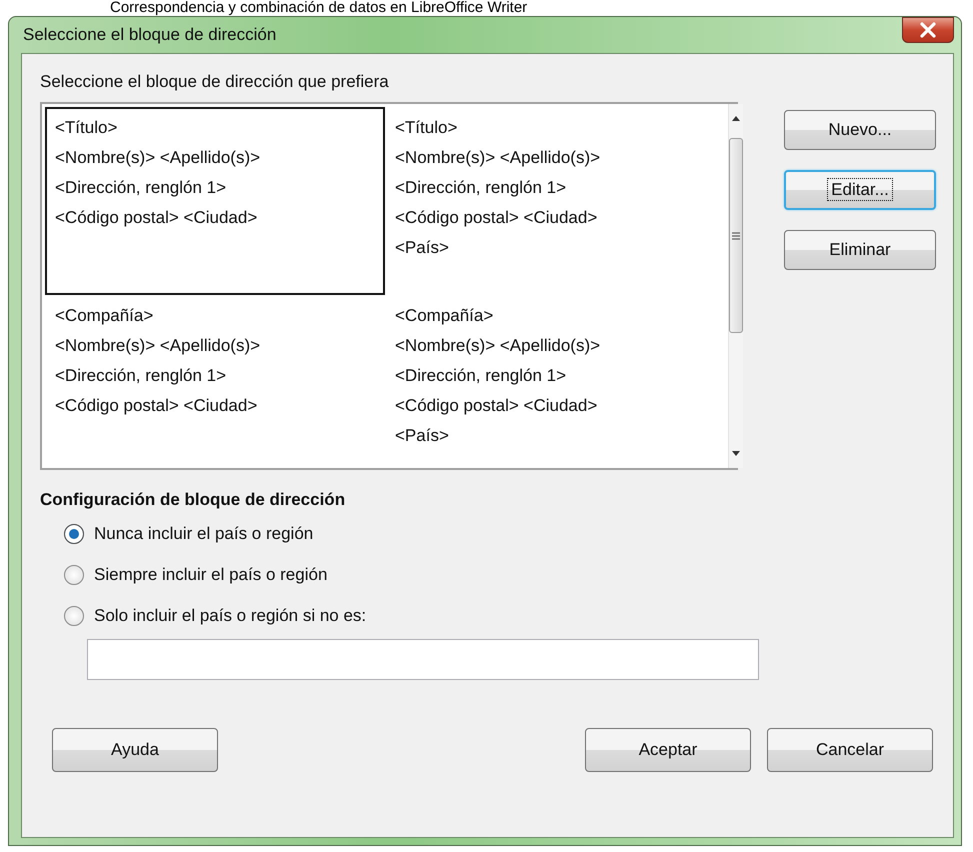 The image size is (973, 852). I want to click on option-label: Siempre incluir el país o región, so click(211, 574).